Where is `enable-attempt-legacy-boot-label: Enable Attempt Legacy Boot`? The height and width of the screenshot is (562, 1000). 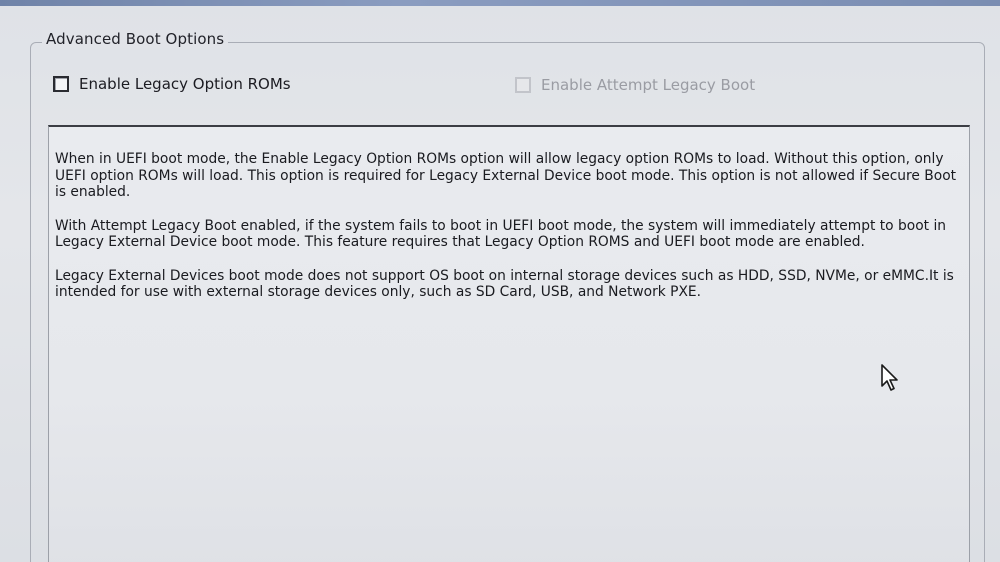
enable-attempt-legacy-boot-label: Enable Attempt Legacy Boot is located at coordinates (648, 85).